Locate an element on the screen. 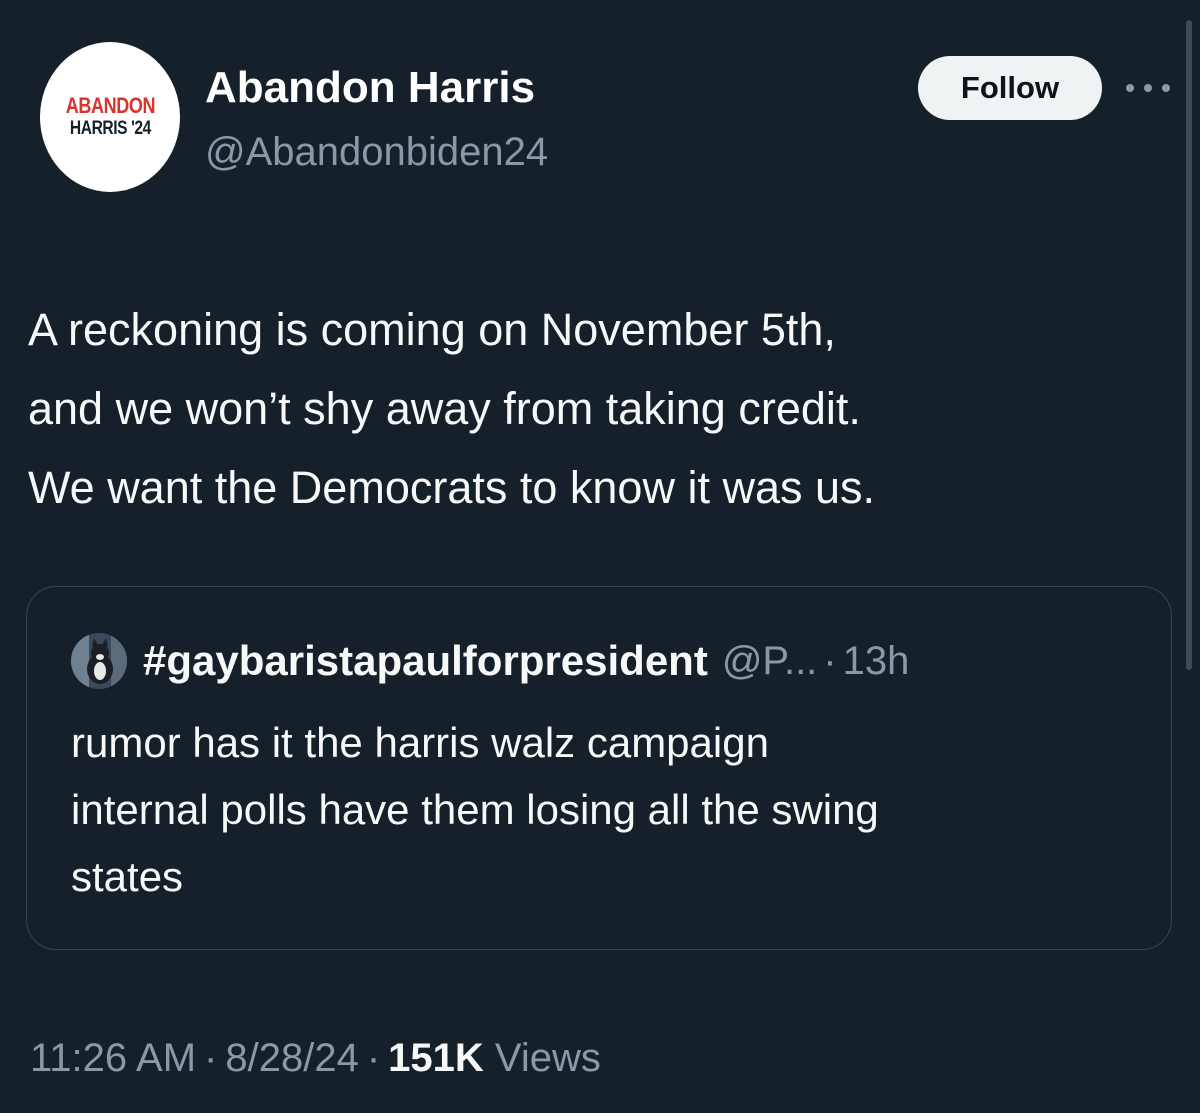 This screenshot has height=1113, width=1200. author-avatar: ABANDON HARRIS '24 is located at coordinates (110, 117).